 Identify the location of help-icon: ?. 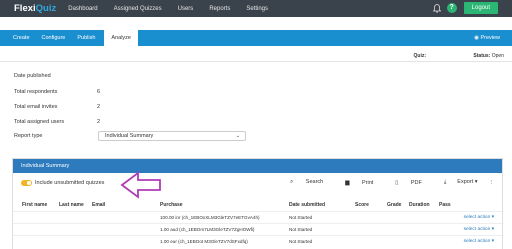
(451, 8).